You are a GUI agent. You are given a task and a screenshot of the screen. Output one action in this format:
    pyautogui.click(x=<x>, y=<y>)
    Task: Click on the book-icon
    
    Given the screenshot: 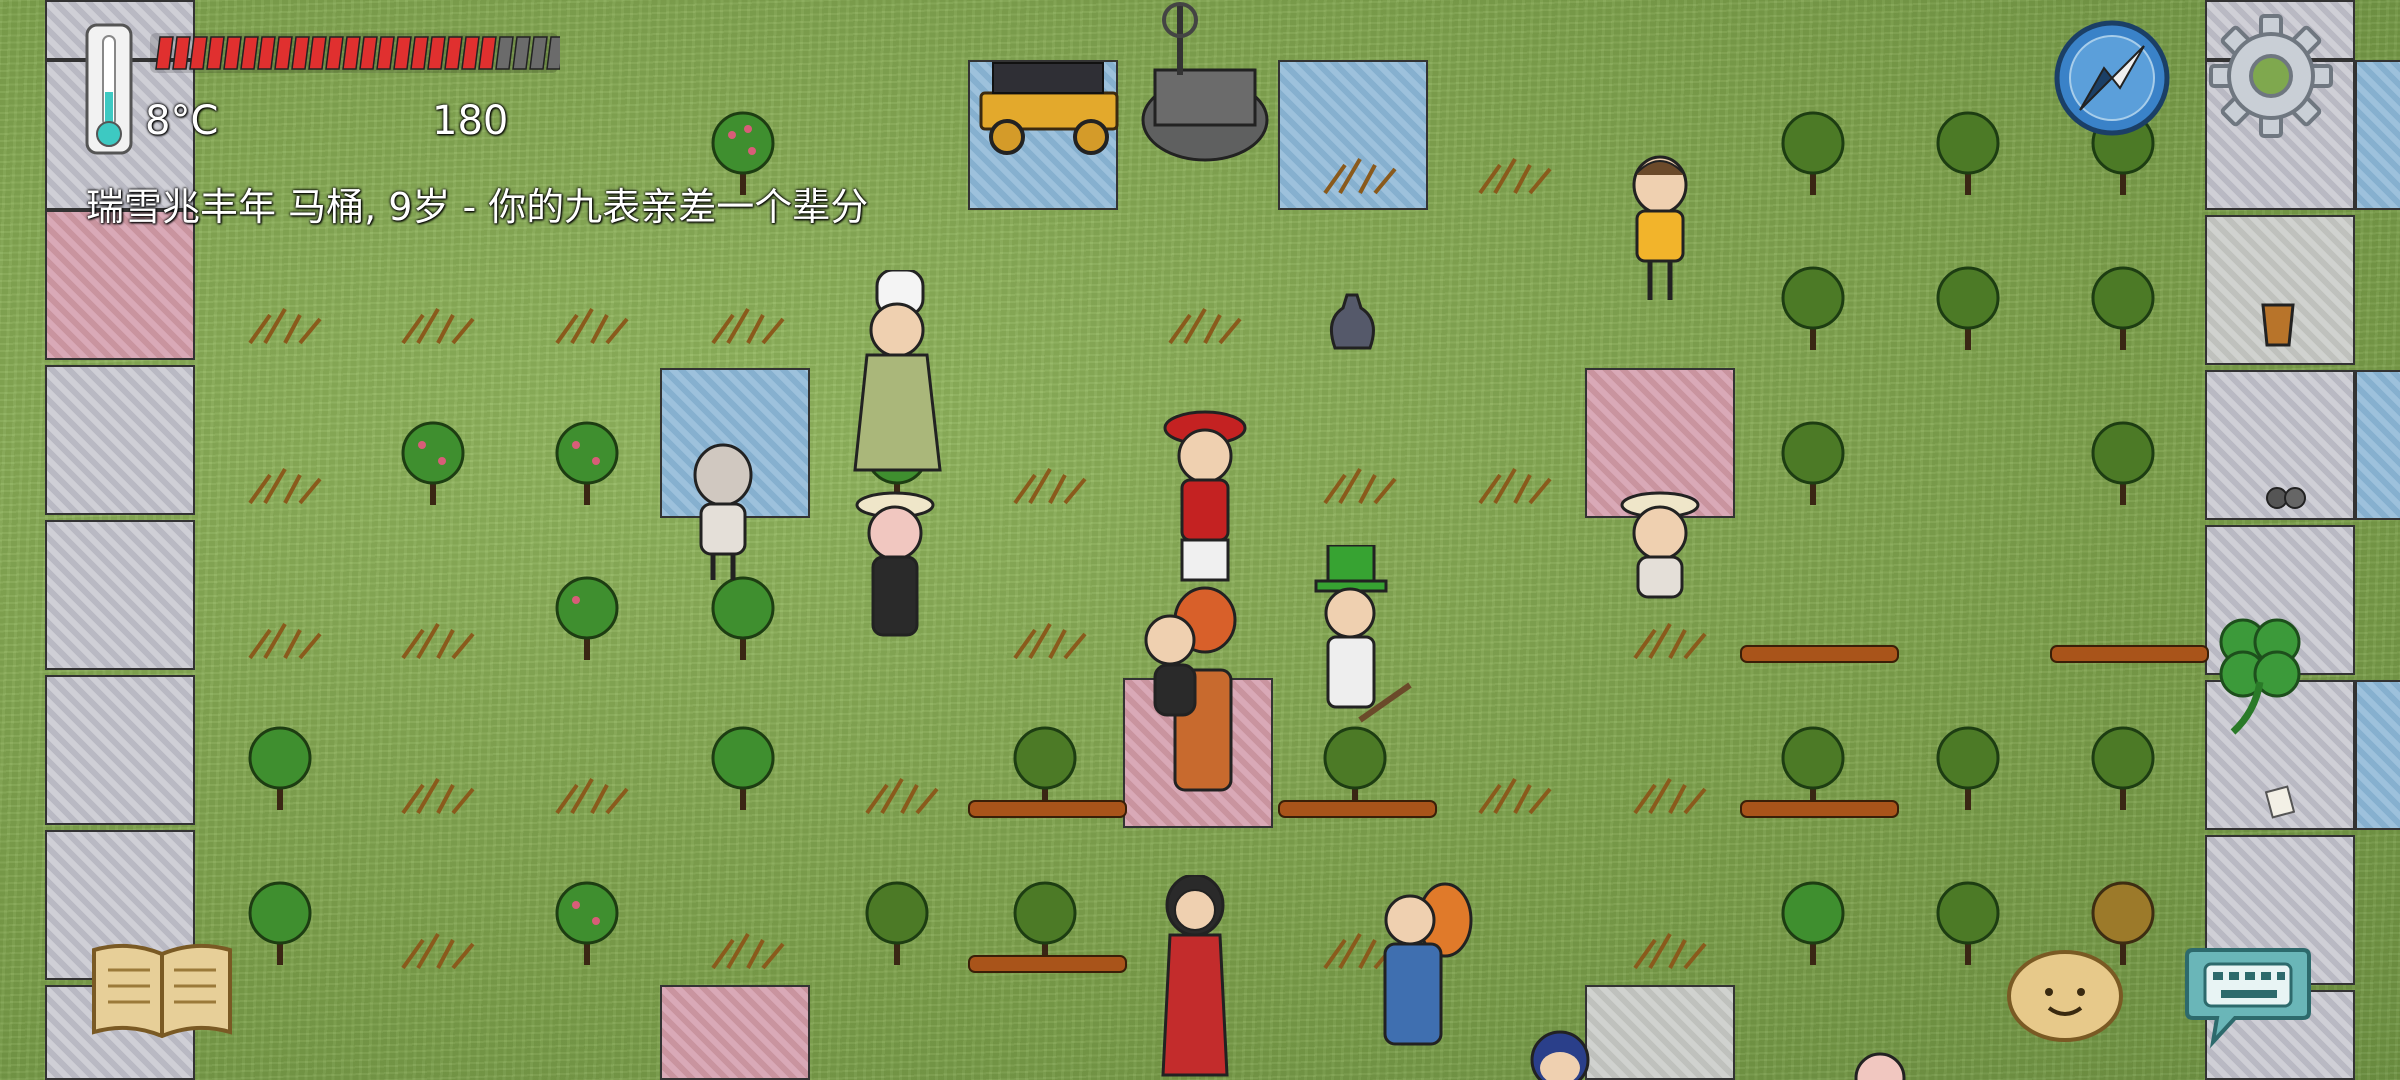 What is the action you would take?
    pyautogui.click(x=162, y=991)
    